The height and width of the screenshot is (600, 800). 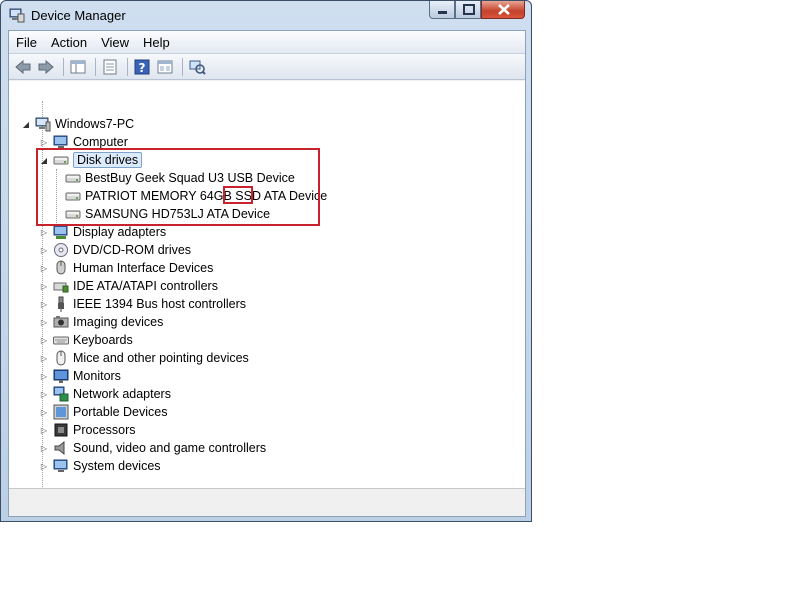 I want to click on tree-node-mice: ▷ Mice and other pointing devices, so click(x=144, y=358).